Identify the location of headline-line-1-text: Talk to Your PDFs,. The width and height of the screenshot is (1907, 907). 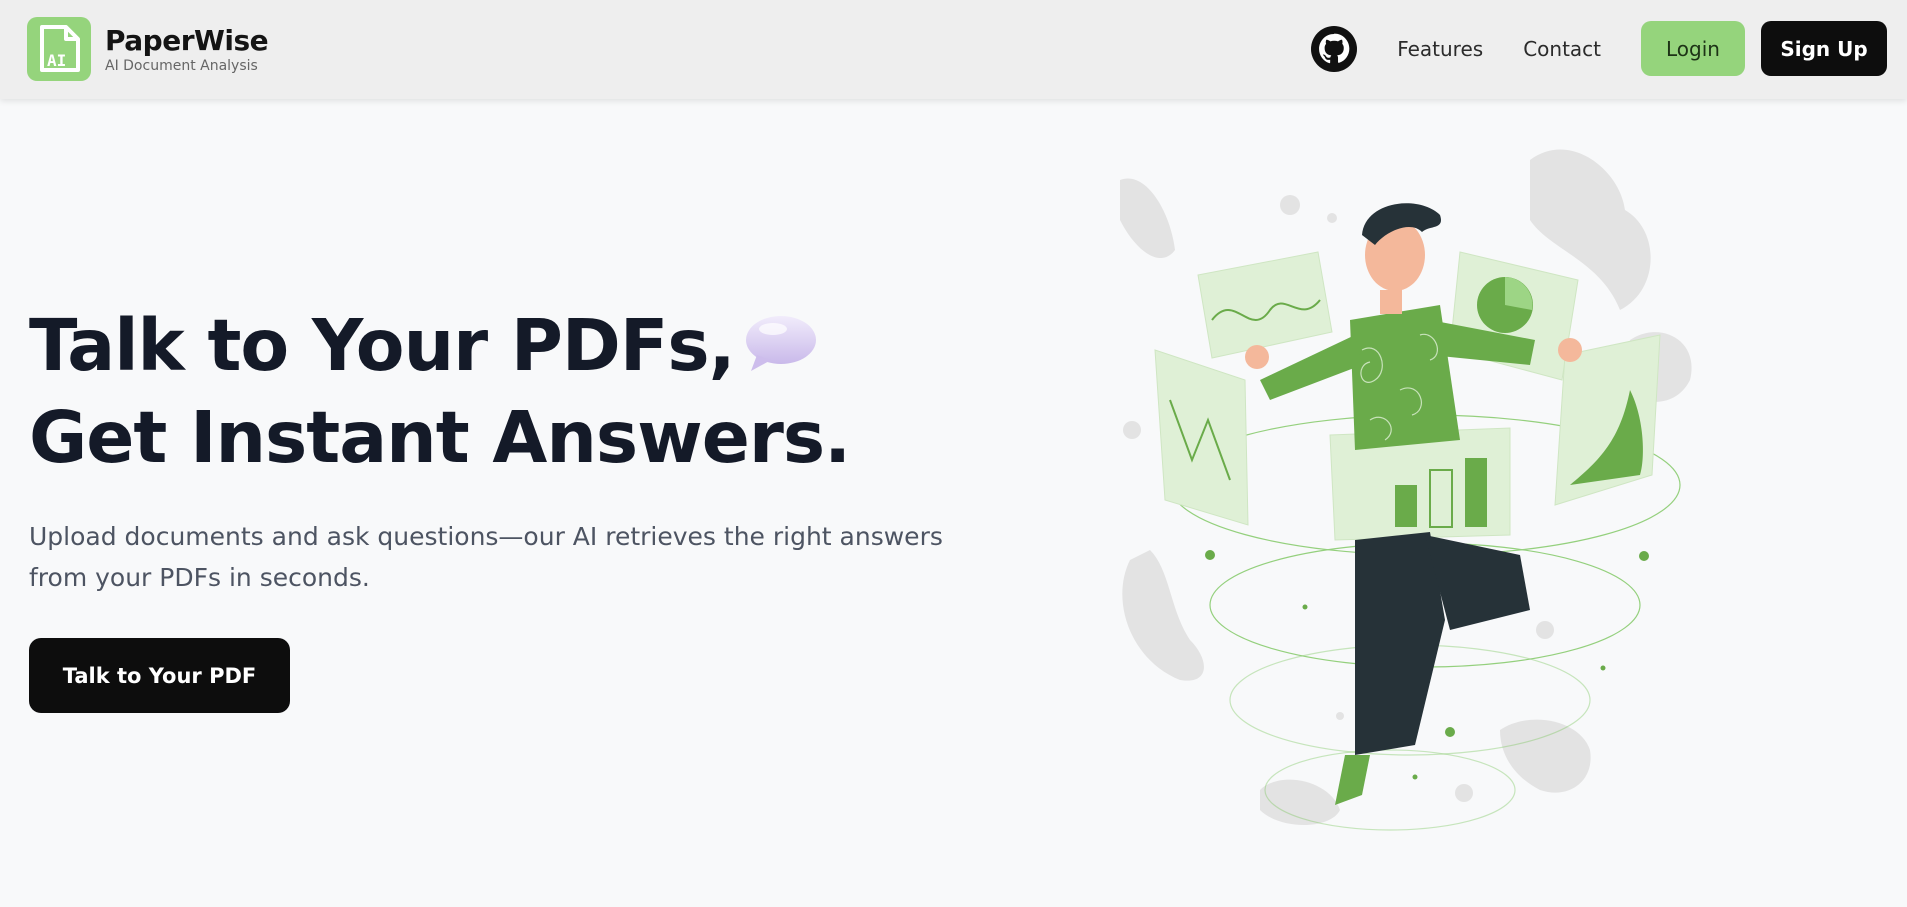
(382, 345).